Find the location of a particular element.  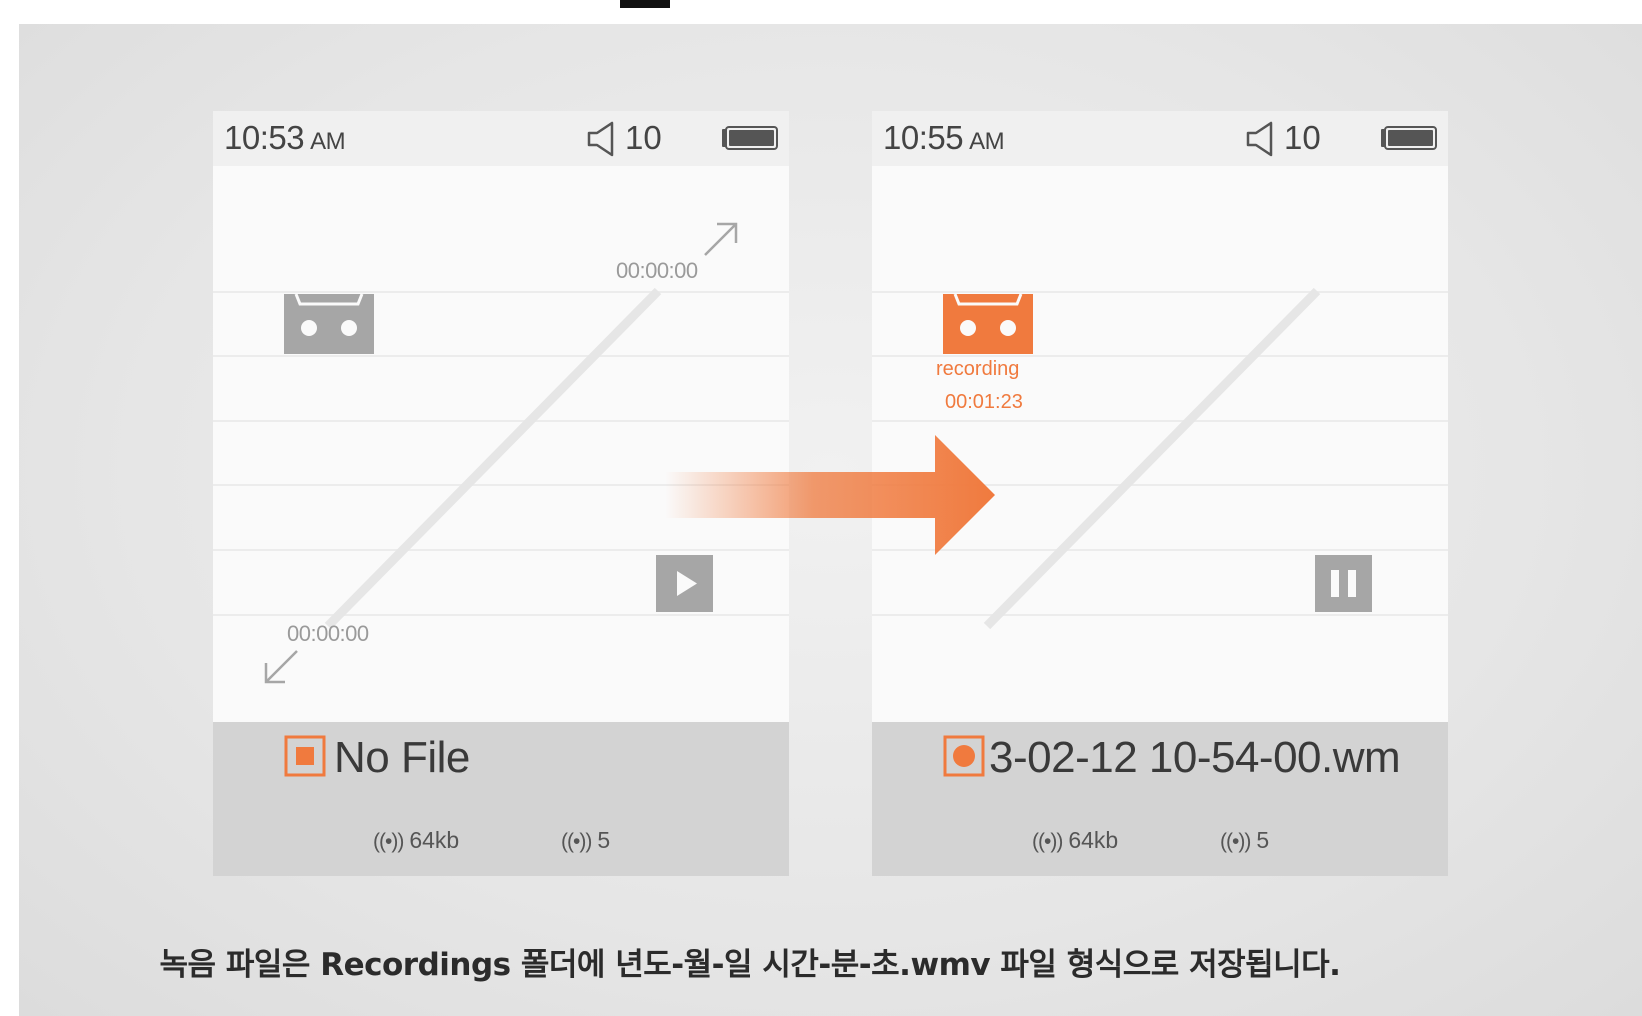

file-info-bar: No File ((•)) 64kb ((•)) 5 is located at coordinates (501, 799).